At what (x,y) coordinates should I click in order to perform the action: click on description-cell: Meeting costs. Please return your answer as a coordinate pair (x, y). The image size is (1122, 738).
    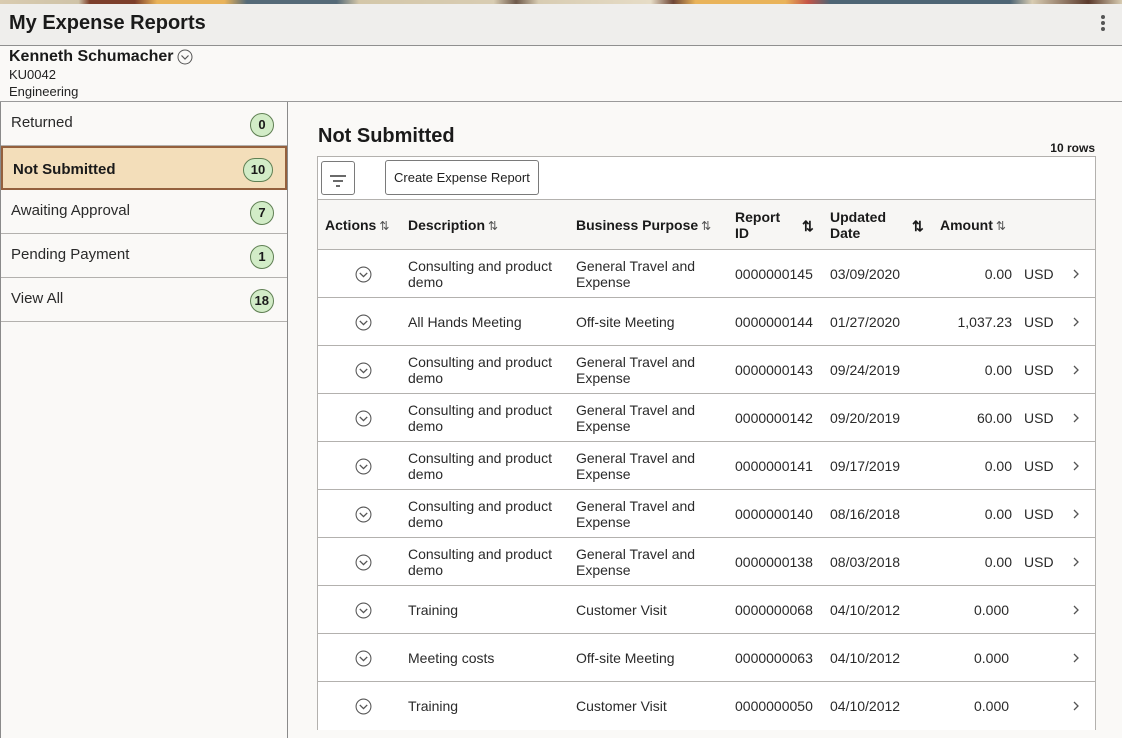
    Looking at the image, I should click on (451, 658).